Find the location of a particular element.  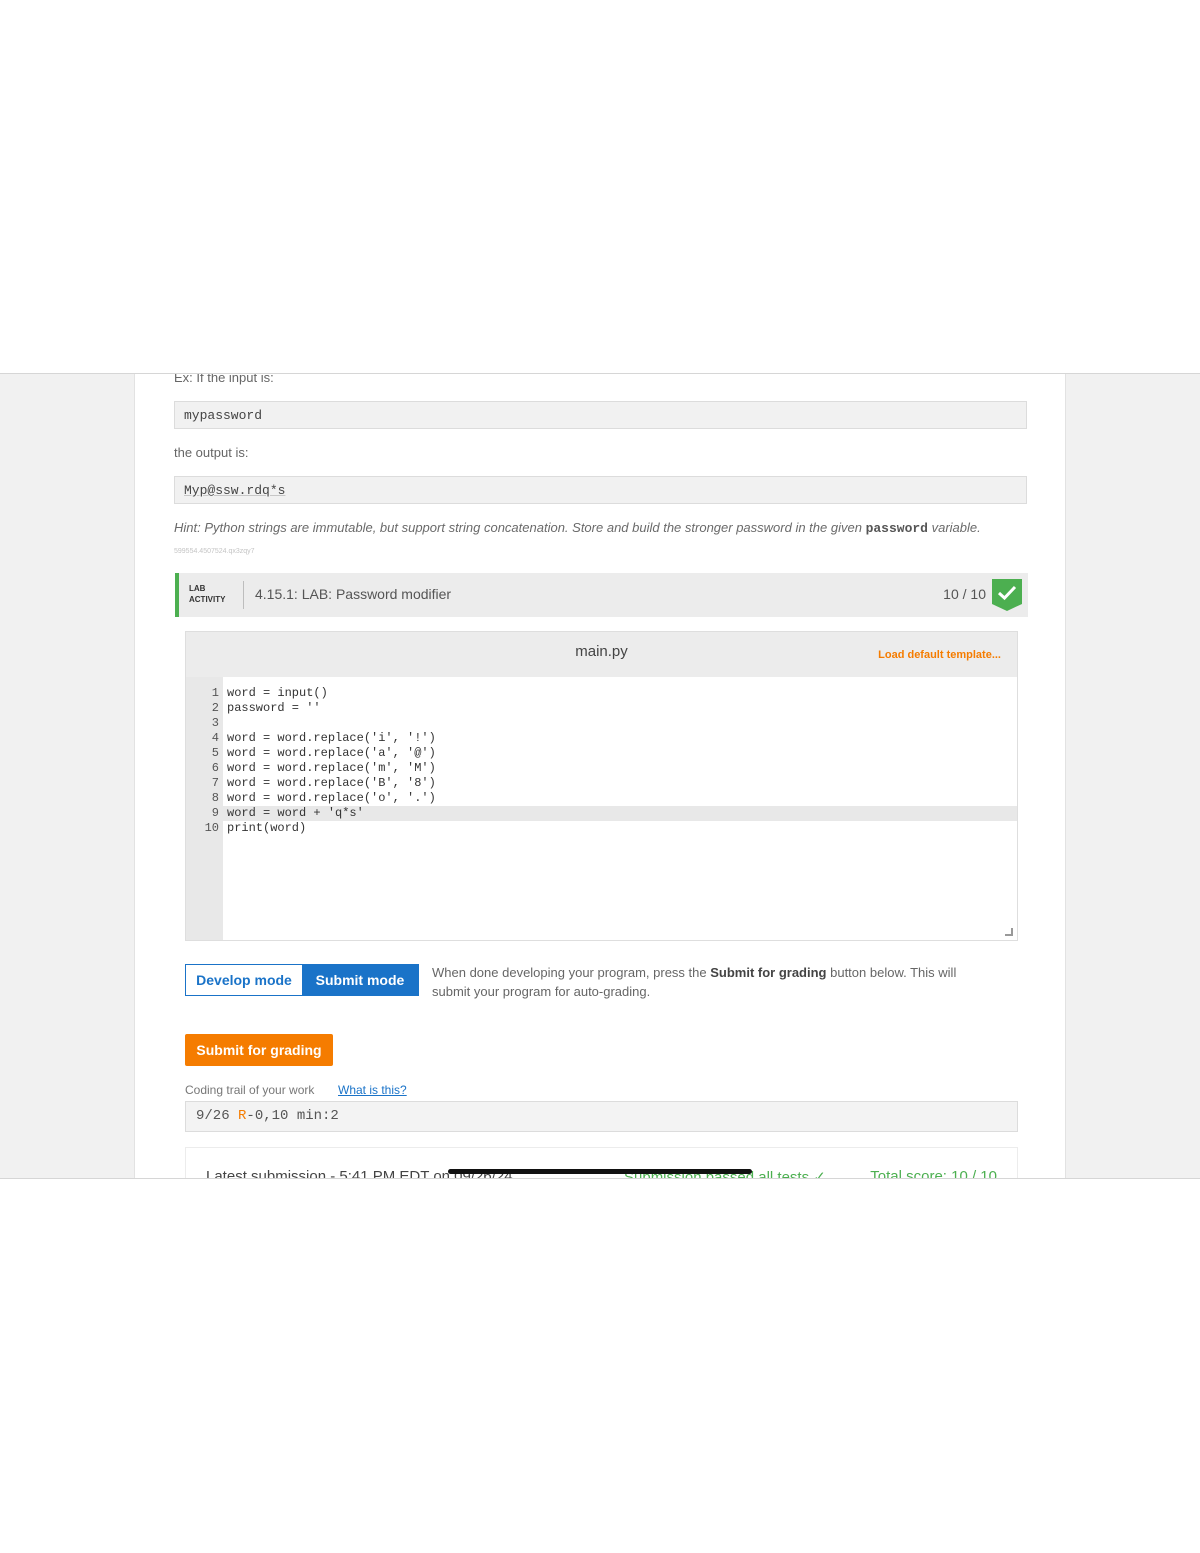

code-text: word = word.replace('a', '@') is located at coordinates (331, 753).